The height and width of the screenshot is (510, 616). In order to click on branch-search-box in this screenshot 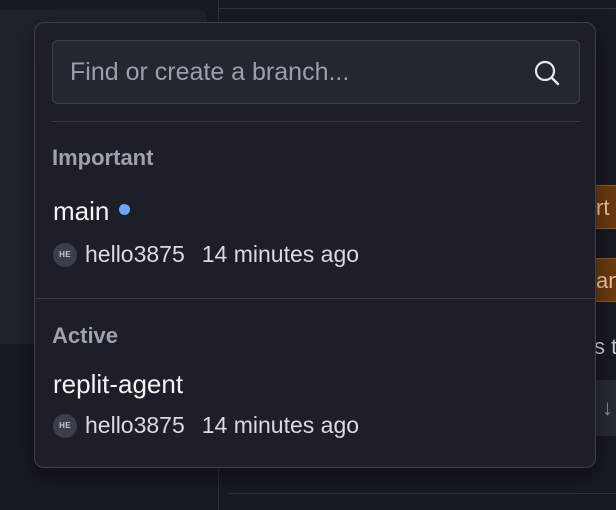, I will do `click(316, 72)`.